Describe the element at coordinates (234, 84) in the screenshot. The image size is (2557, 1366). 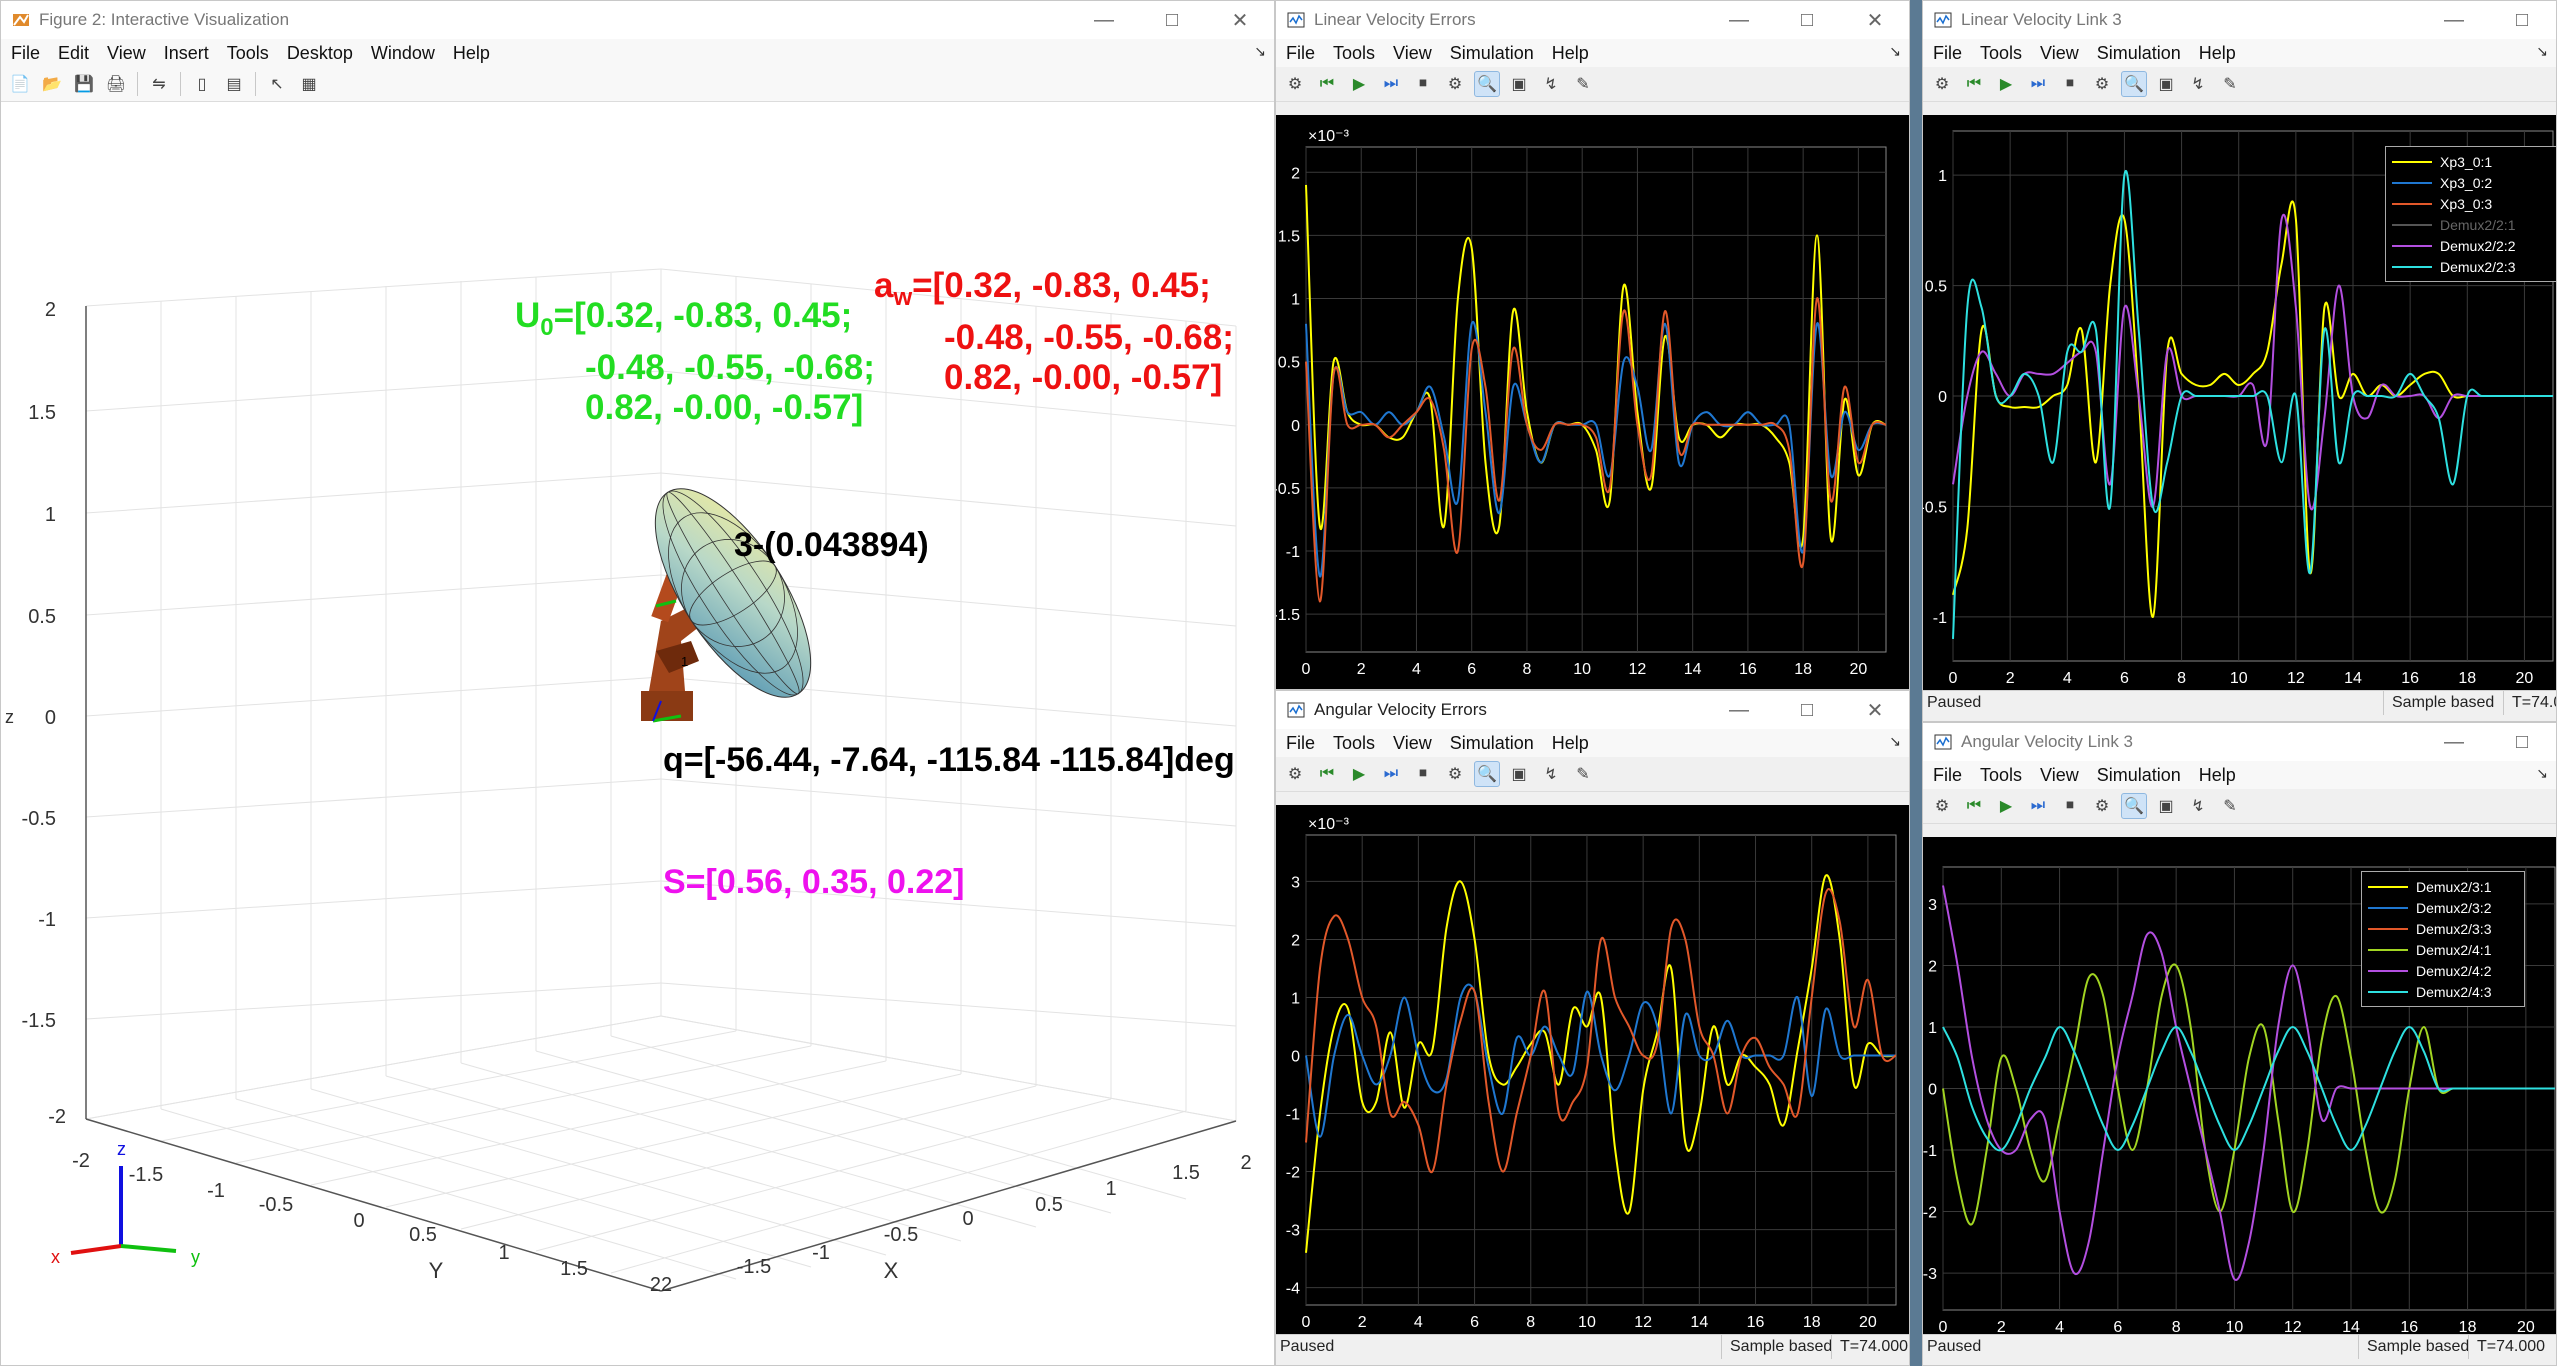
I see `legend-icon: ▤` at that location.